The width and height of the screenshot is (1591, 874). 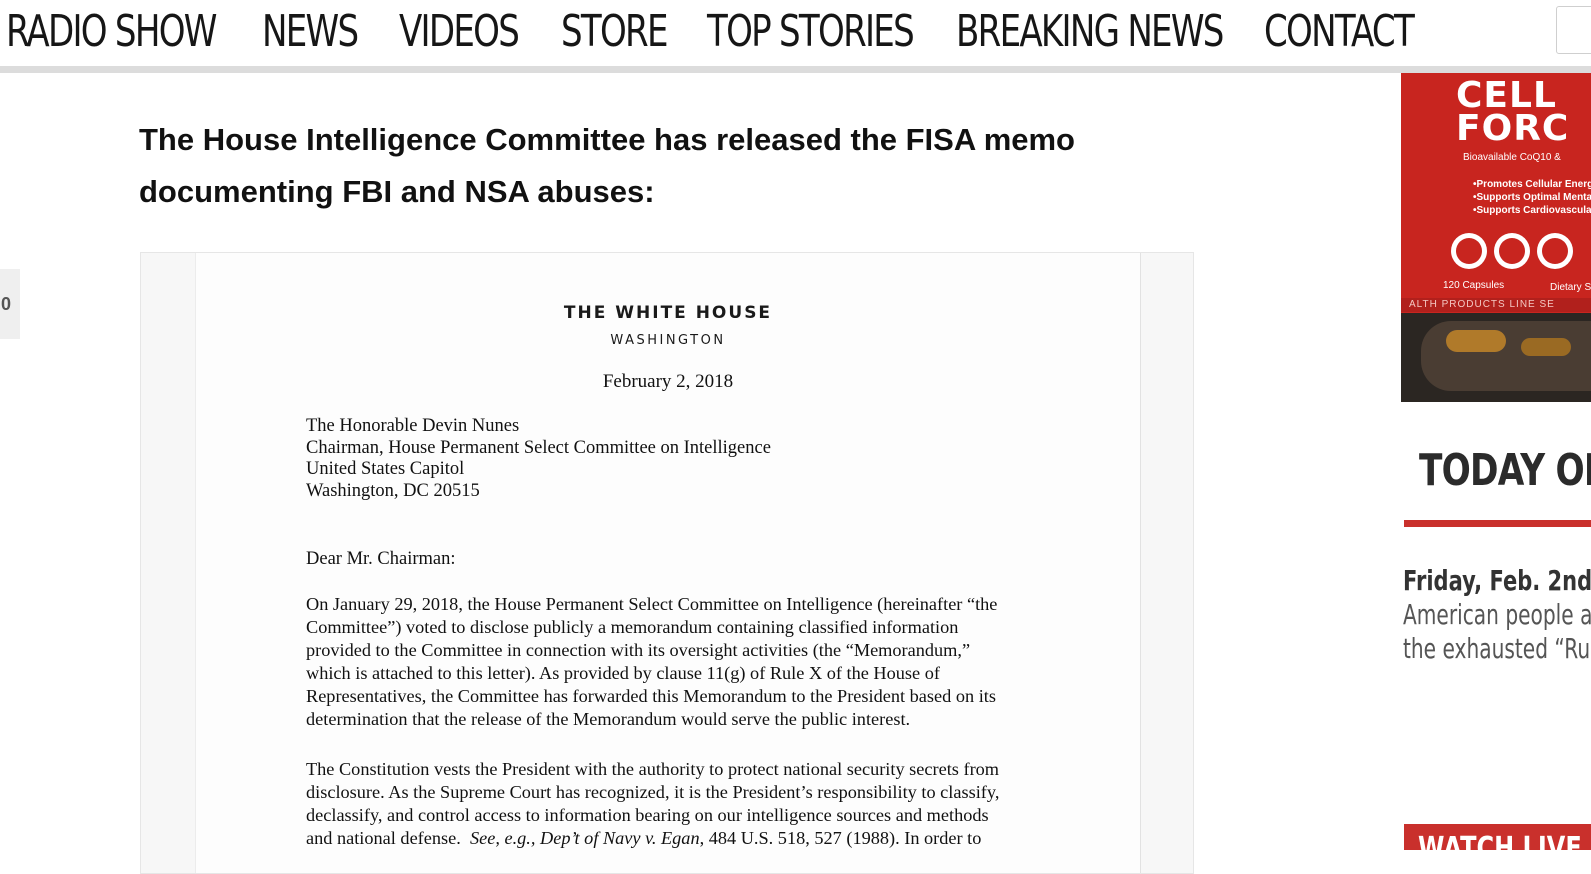 What do you see at coordinates (1555, 251) in the screenshot?
I see `brain-icon` at bounding box center [1555, 251].